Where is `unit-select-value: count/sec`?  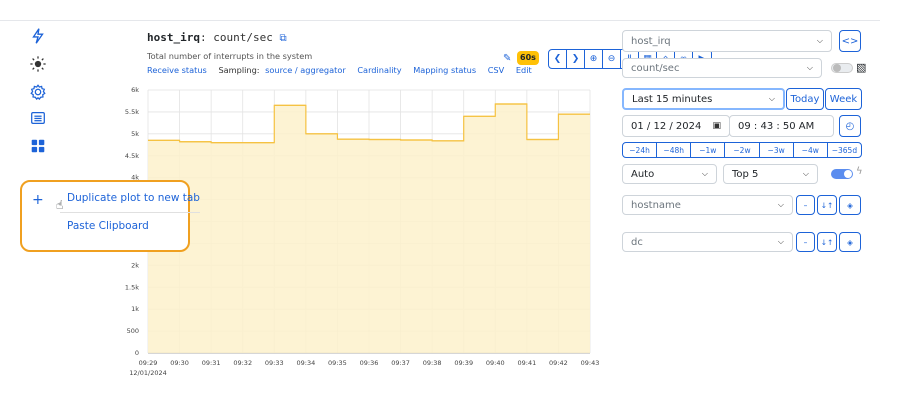
unit-select-value: count/sec is located at coordinates (655, 68).